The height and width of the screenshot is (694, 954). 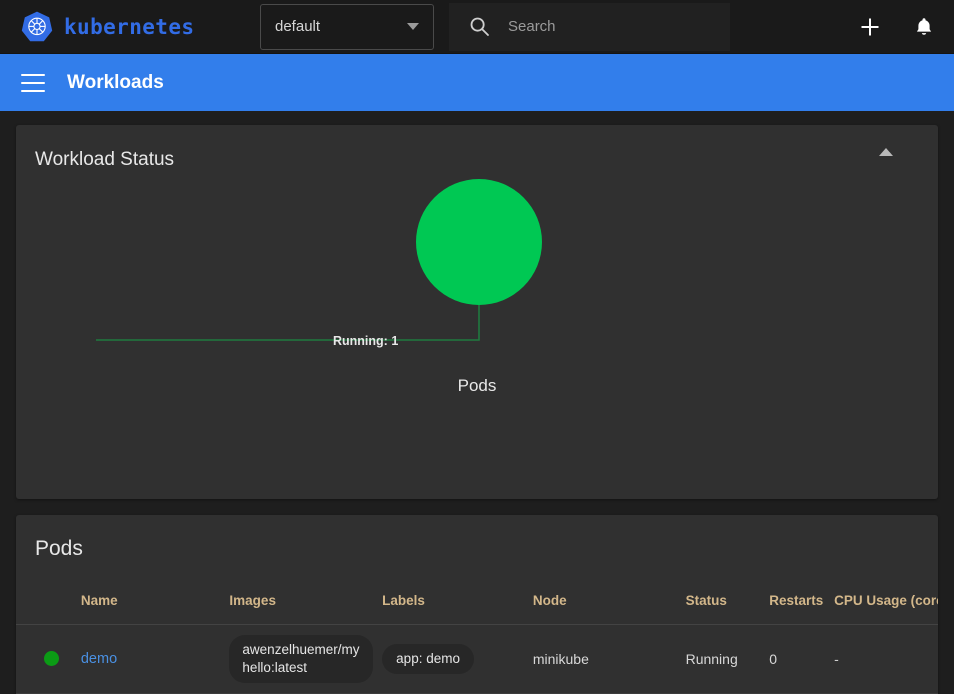 I want to click on label-chip: app: demo, so click(x=428, y=659).